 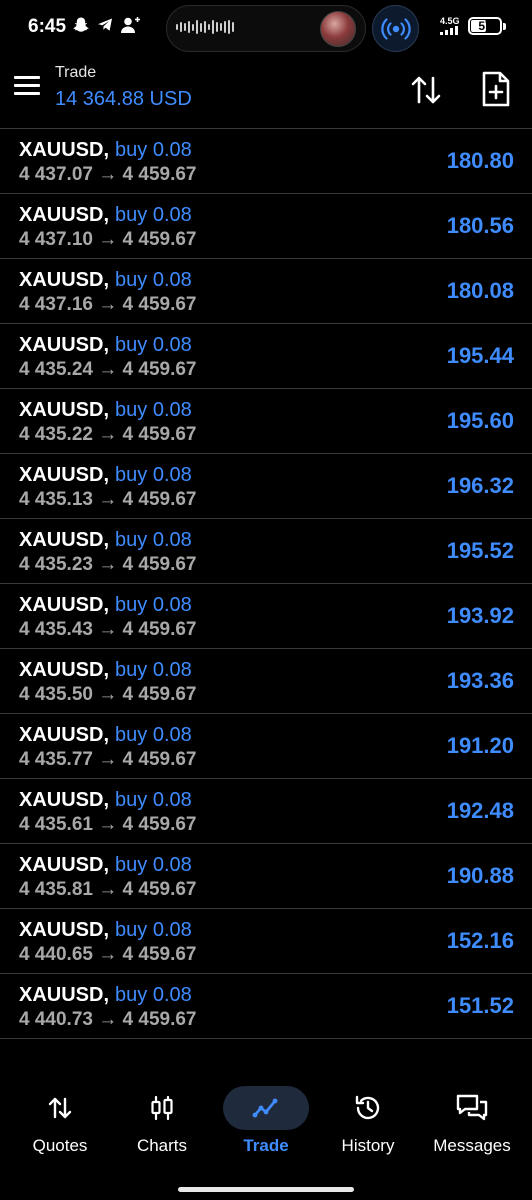 I want to click on sort-button, so click(x=426, y=90).